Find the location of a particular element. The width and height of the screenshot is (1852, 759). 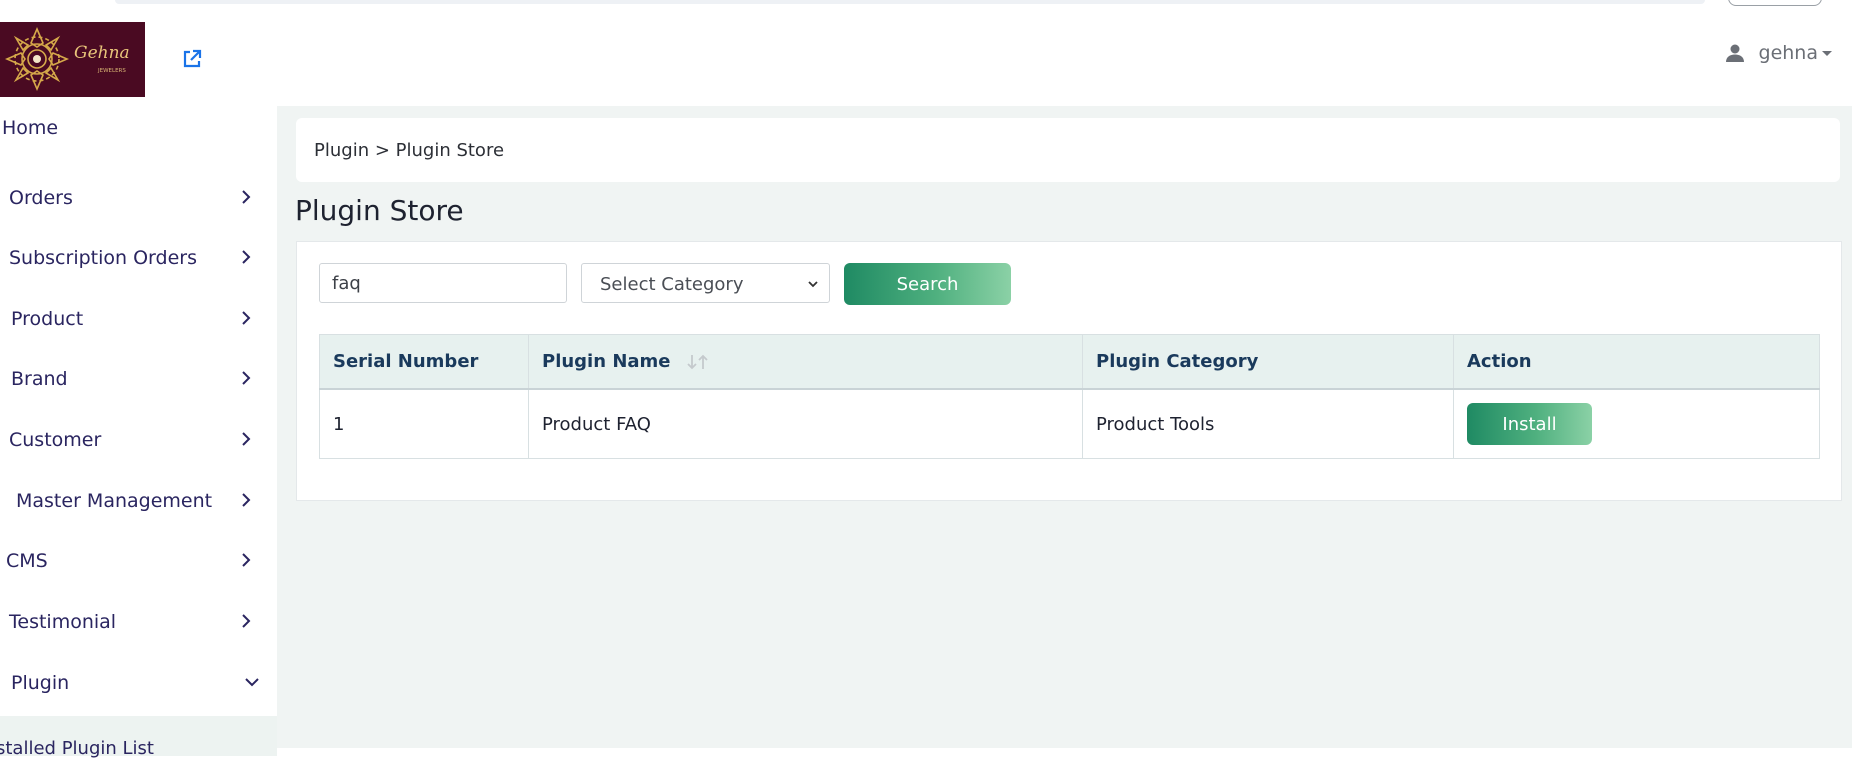

search-button: Search is located at coordinates (927, 284).